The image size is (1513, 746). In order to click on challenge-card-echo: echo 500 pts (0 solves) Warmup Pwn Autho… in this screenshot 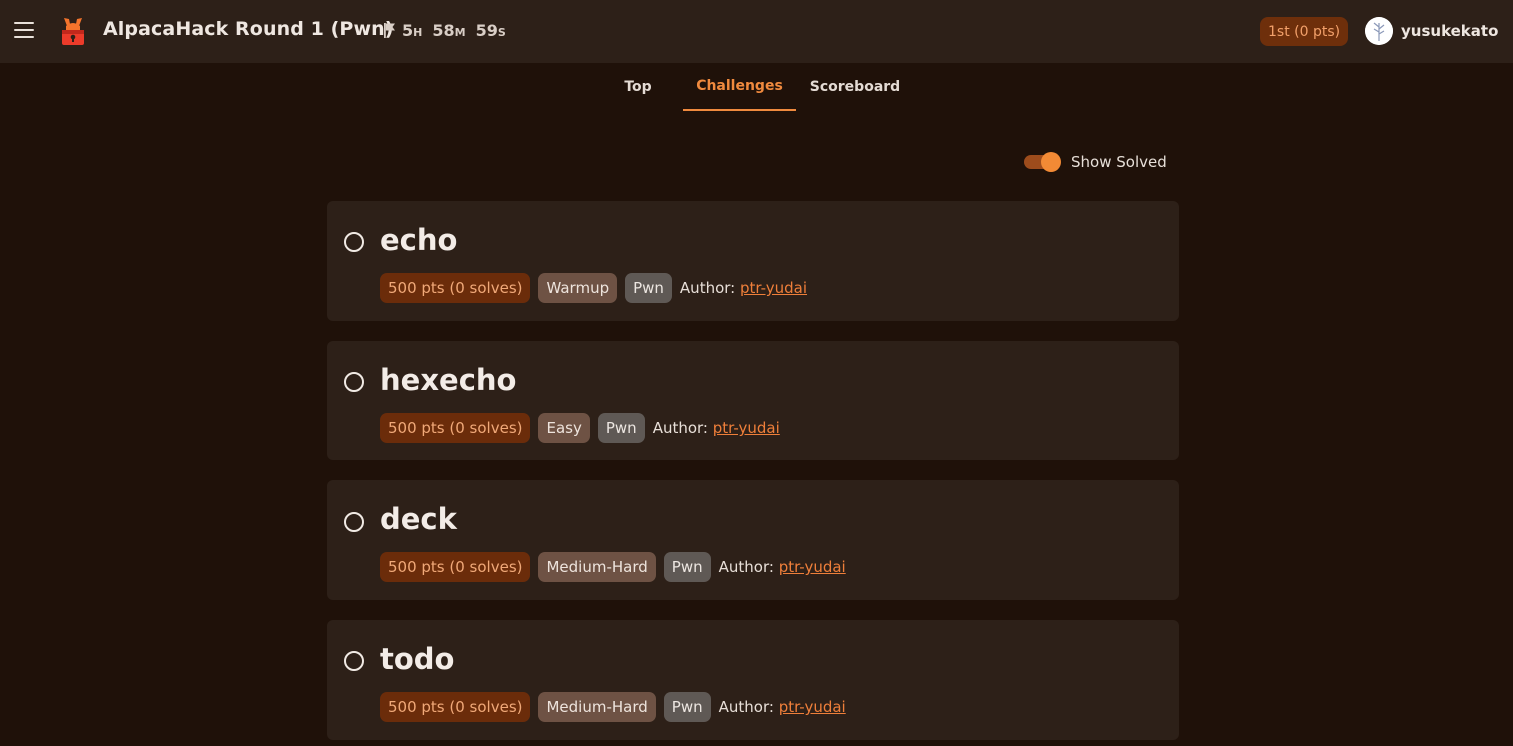, I will do `click(753, 261)`.